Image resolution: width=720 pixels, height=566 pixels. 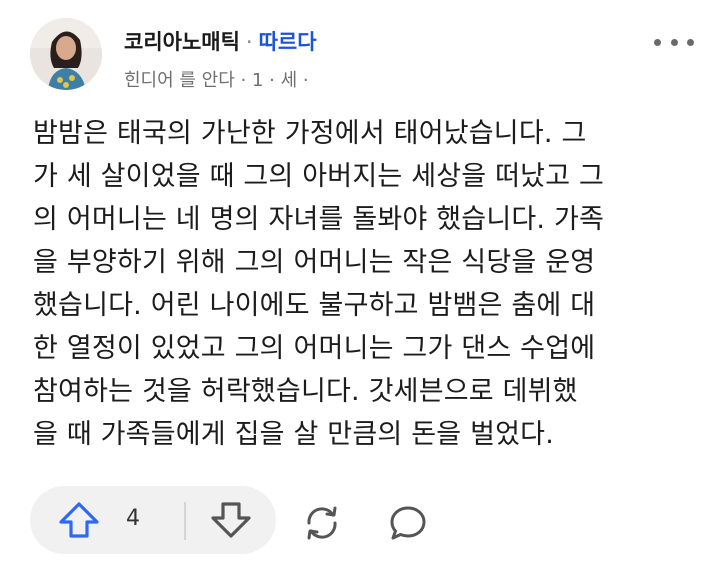 I want to click on body-line: 한 열정이 있었고 그의 어머니는 그가 댄스 수업에, so click(x=314, y=348).